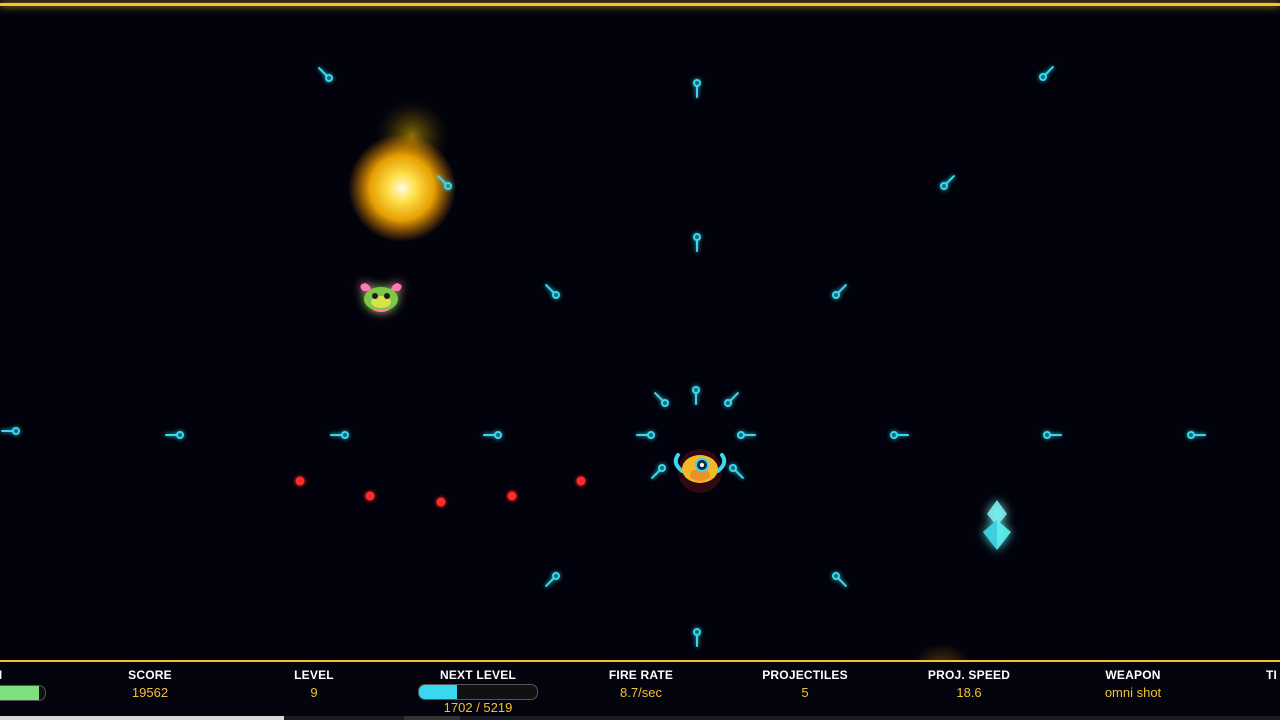  What do you see at coordinates (150, 692) in the screenshot?
I see `hud-score-value: 19562` at bounding box center [150, 692].